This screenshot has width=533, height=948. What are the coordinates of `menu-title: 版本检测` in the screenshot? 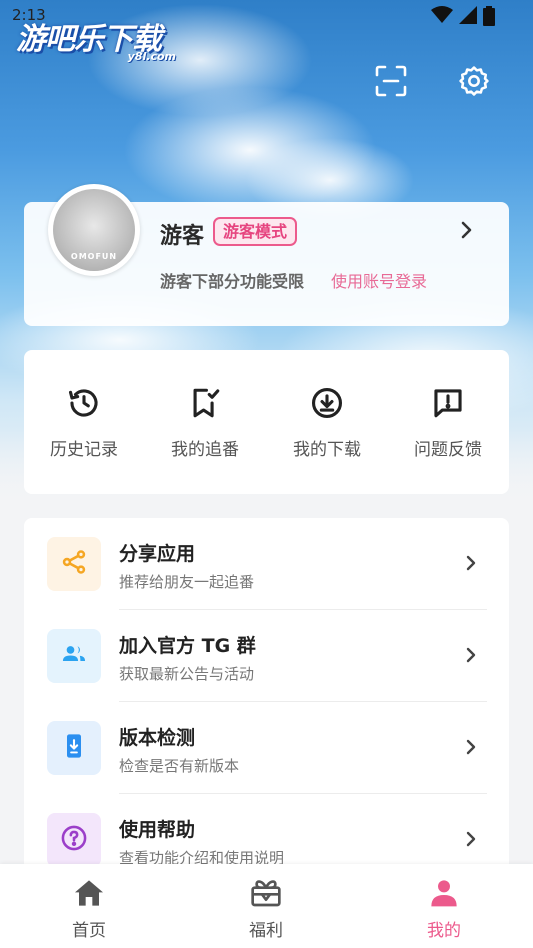 It's located at (157, 738).